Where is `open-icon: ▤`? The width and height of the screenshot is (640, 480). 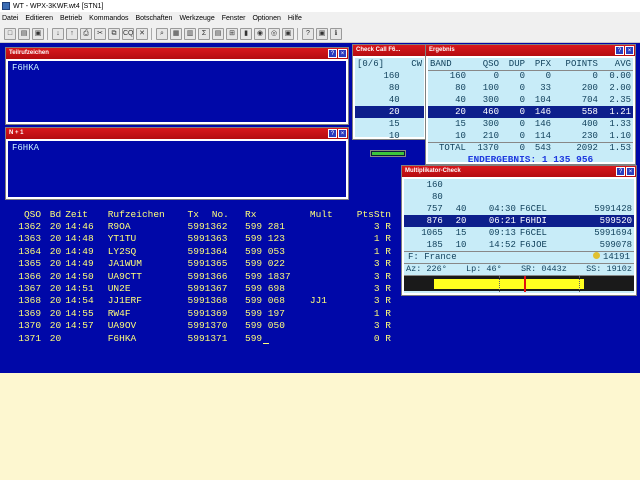
open-icon: ▤ is located at coordinates (24, 33).